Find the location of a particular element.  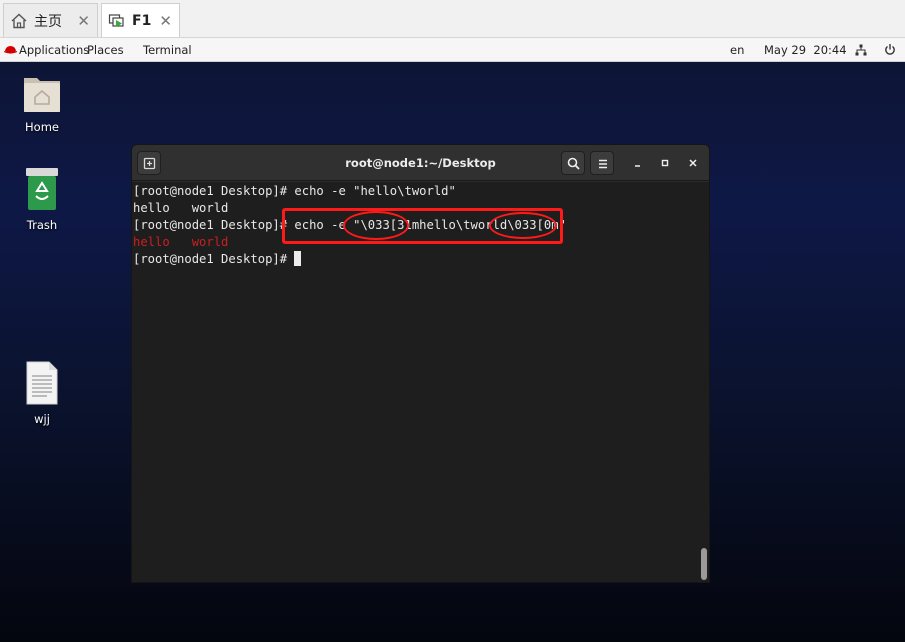

network-icon is located at coordinates (861, 51).